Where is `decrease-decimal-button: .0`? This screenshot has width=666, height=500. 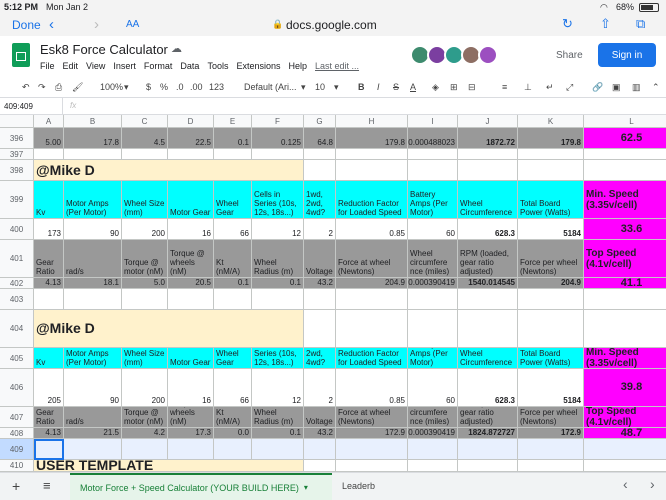
decrease-decimal-button: .0 is located at coordinates (180, 87).